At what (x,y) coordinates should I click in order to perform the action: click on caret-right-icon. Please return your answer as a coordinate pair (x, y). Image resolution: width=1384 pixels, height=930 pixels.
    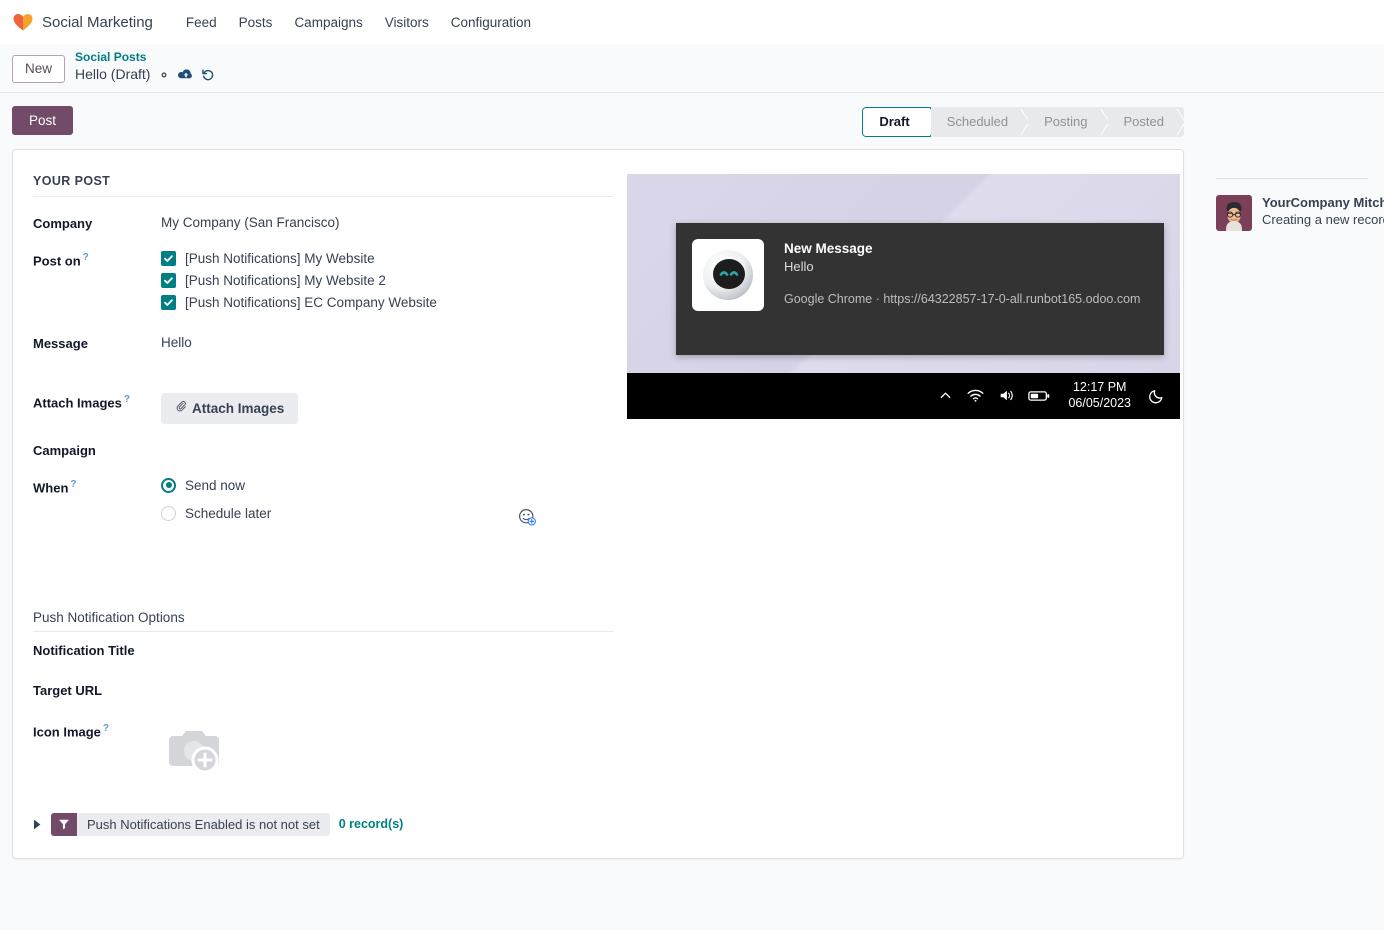
    Looking at the image, I should click on (37, 824).